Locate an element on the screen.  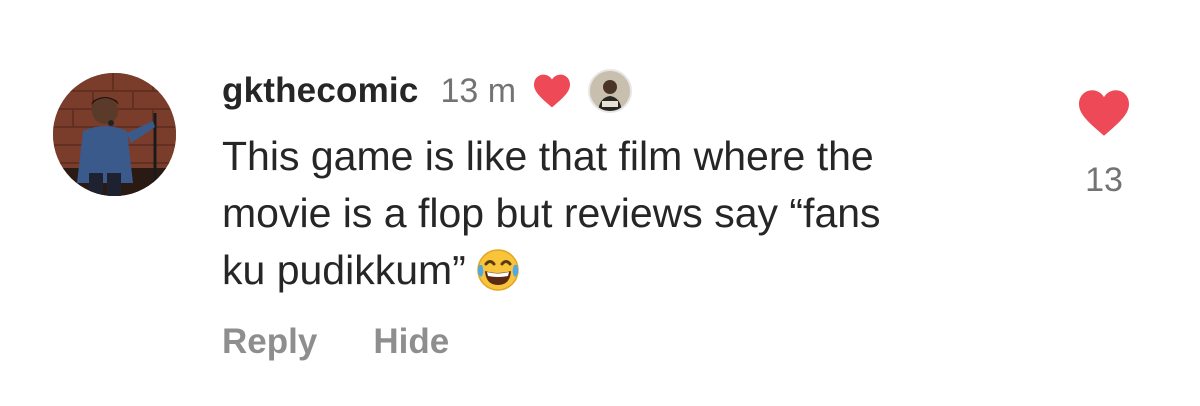
comment-like: 13 is located at coordinates (1104, 144).